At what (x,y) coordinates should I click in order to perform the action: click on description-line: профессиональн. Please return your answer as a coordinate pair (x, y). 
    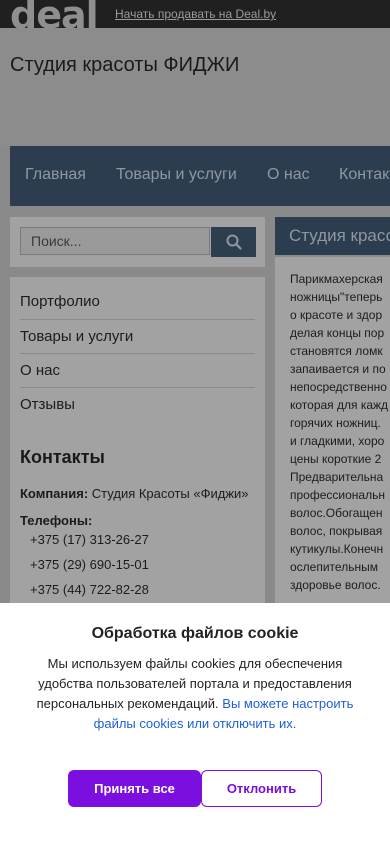
    Looking at the image, I should click on (337, 495).